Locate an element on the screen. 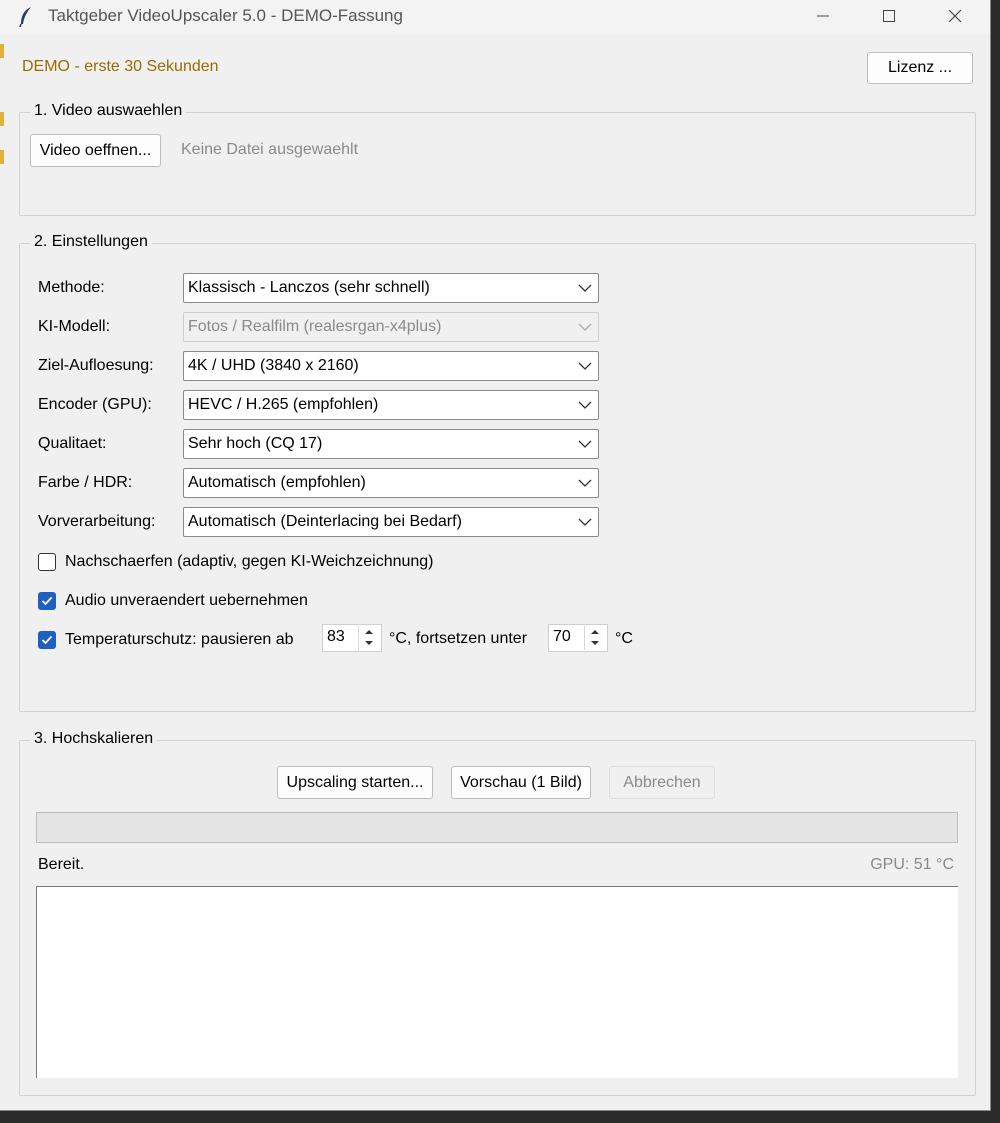  resume-temp-value: 70 is located at coordinates (562, 636).